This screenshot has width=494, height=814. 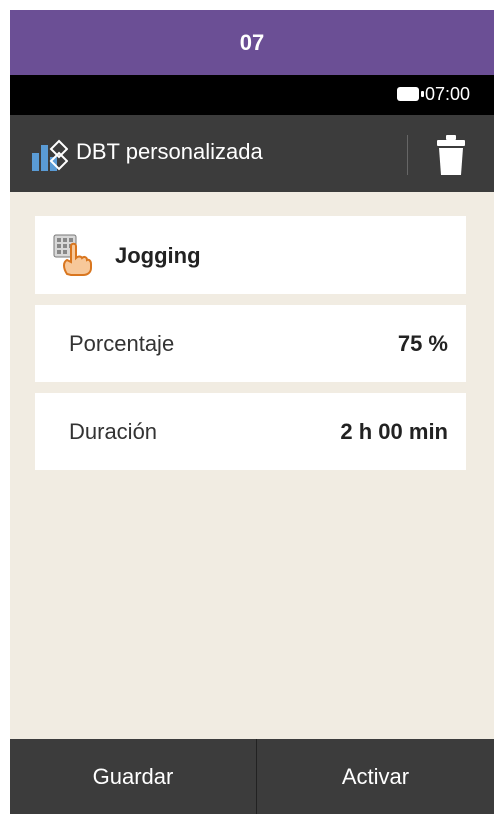 I want to click on keypad-hand-icon, so click(x=72, y=255).